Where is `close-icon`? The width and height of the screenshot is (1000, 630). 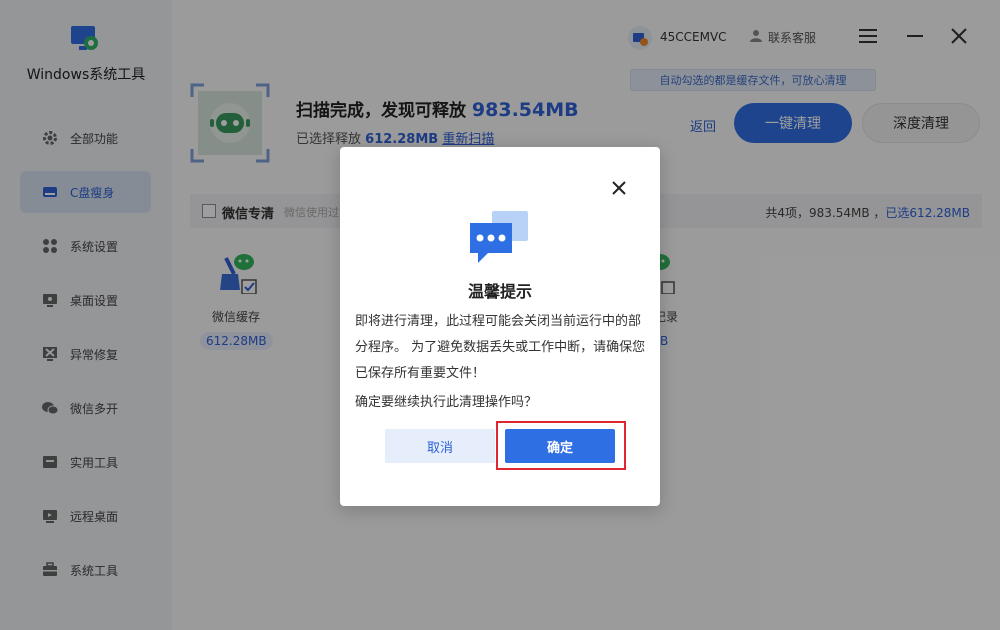
close-icon is located at coordinates (619, 188).